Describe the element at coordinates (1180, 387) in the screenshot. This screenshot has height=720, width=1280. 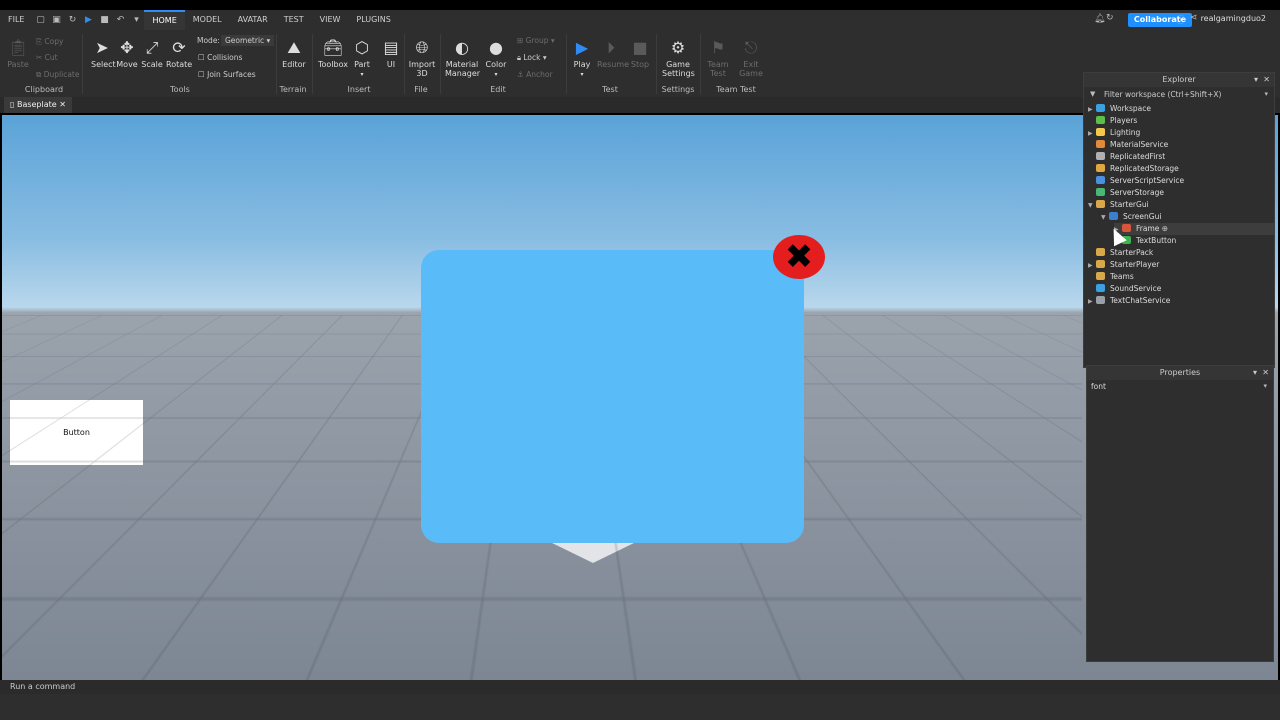
I see `properties-filter-input: font` at that location.